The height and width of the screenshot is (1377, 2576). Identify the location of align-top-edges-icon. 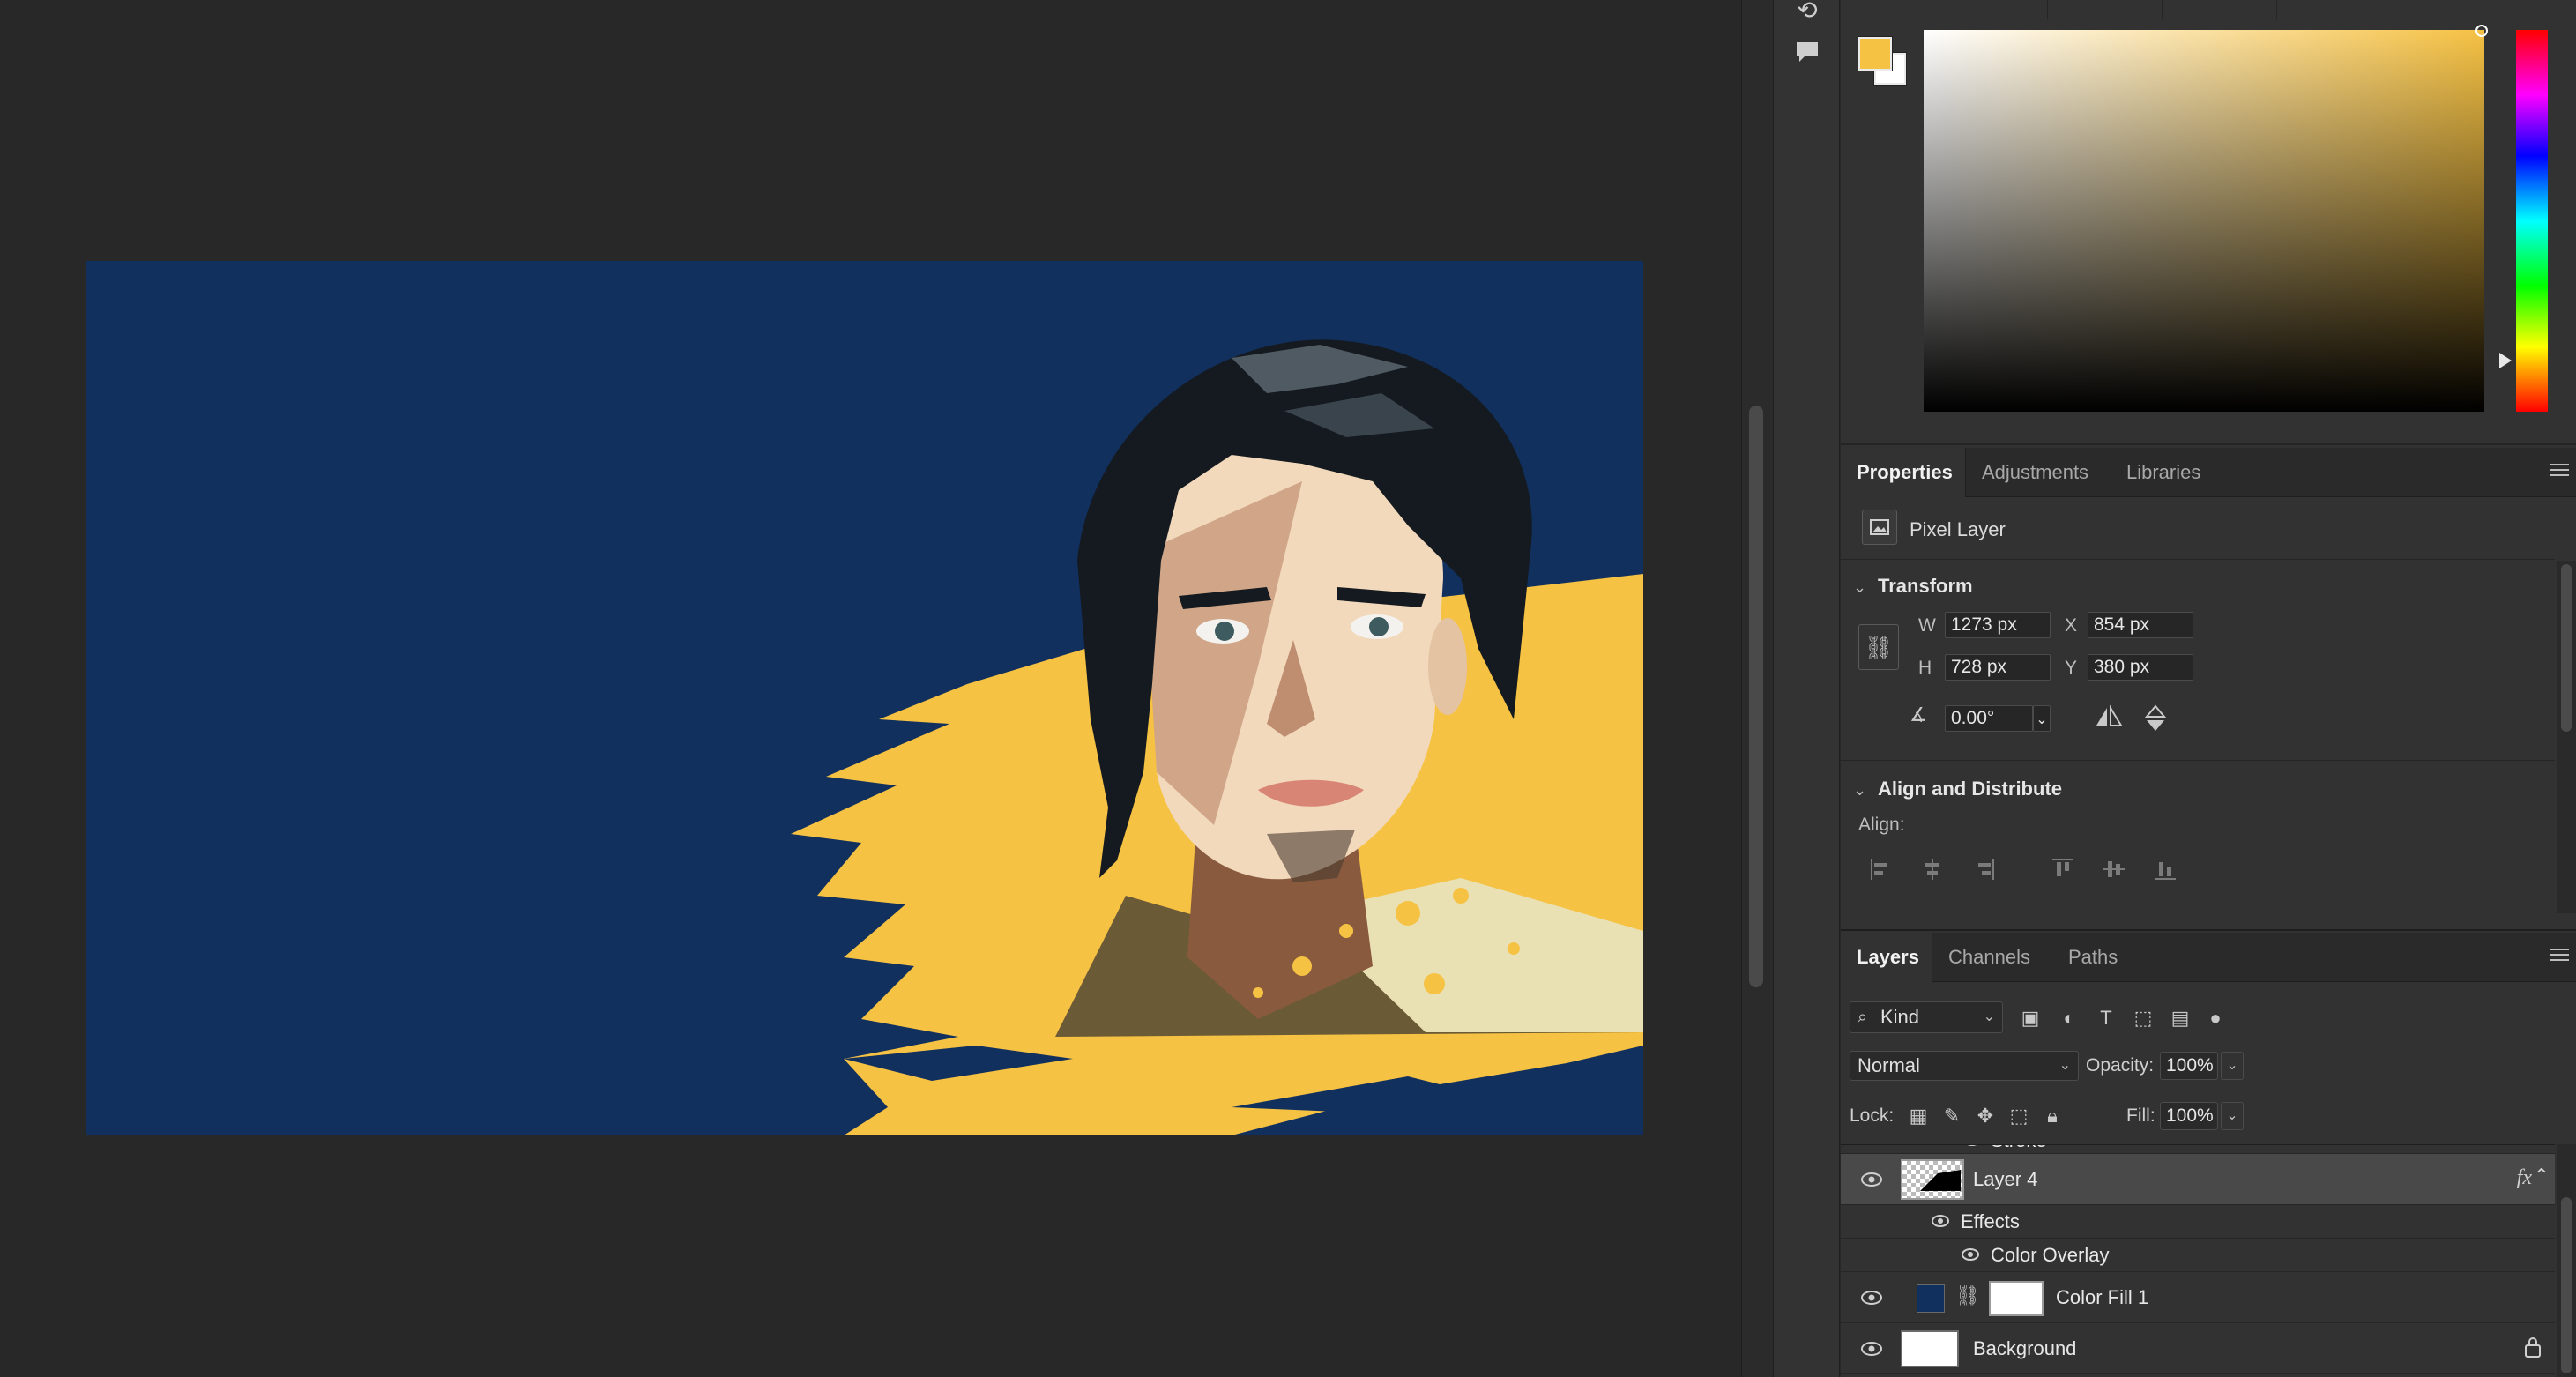
(2063, 869).